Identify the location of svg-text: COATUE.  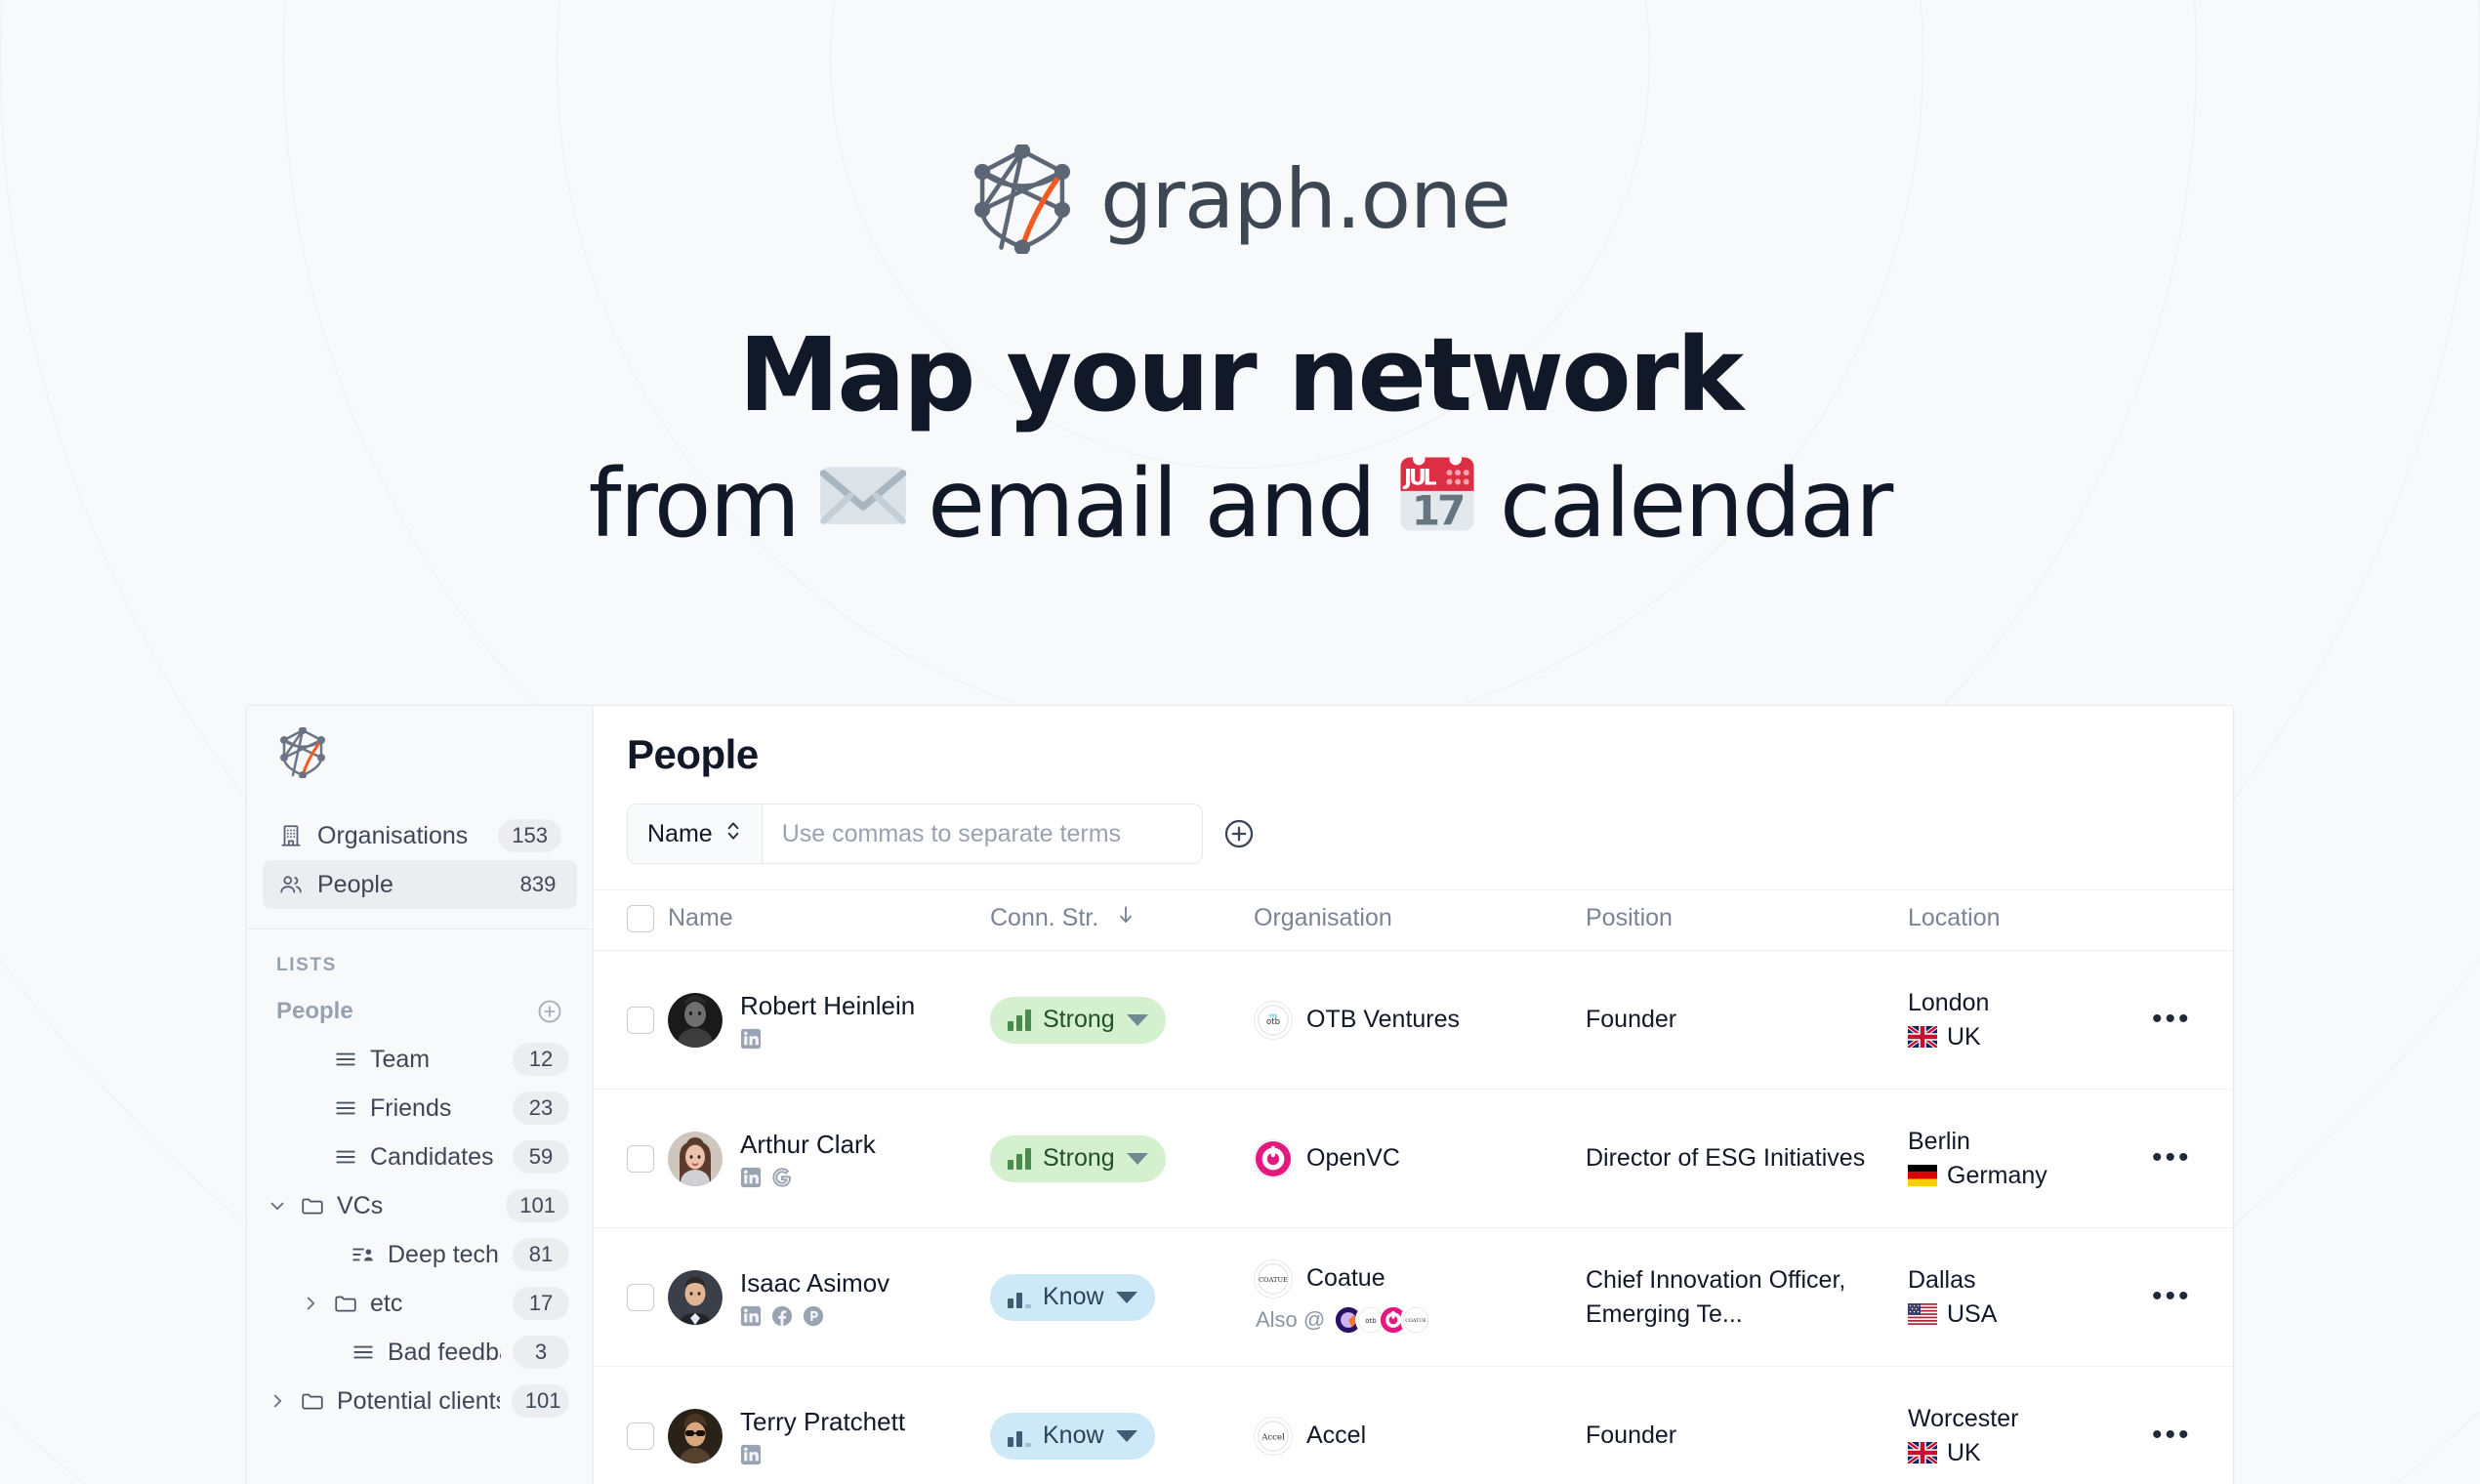
(1415, 1321).